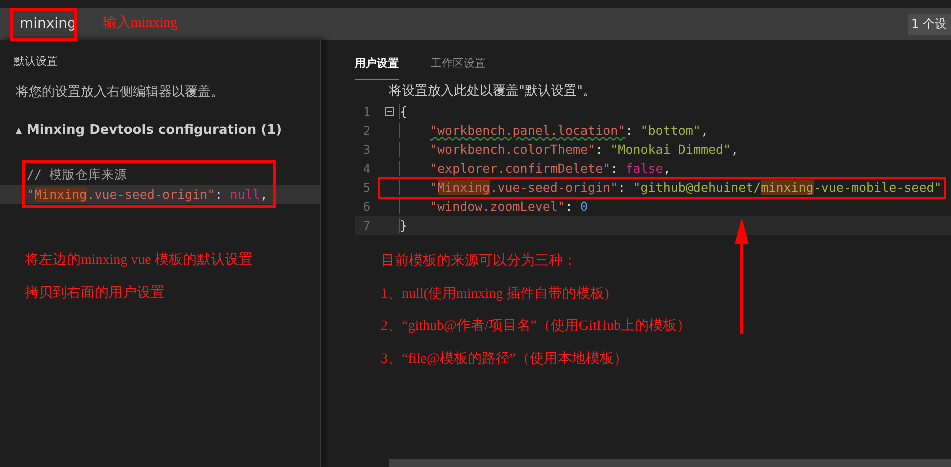 The width and height of the screenshot is (951, 467). What do you see at coordinates (367, 225) in the screenshot?
I see `line-number: 7` at bounding box center [367, 225].